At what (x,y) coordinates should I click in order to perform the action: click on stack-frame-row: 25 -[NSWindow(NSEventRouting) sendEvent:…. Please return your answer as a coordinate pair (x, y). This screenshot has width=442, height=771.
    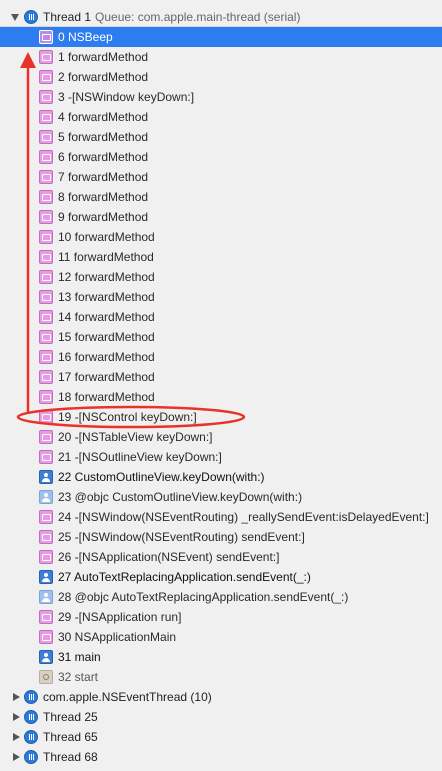
    Looking at the image, I should click on (221, 537).